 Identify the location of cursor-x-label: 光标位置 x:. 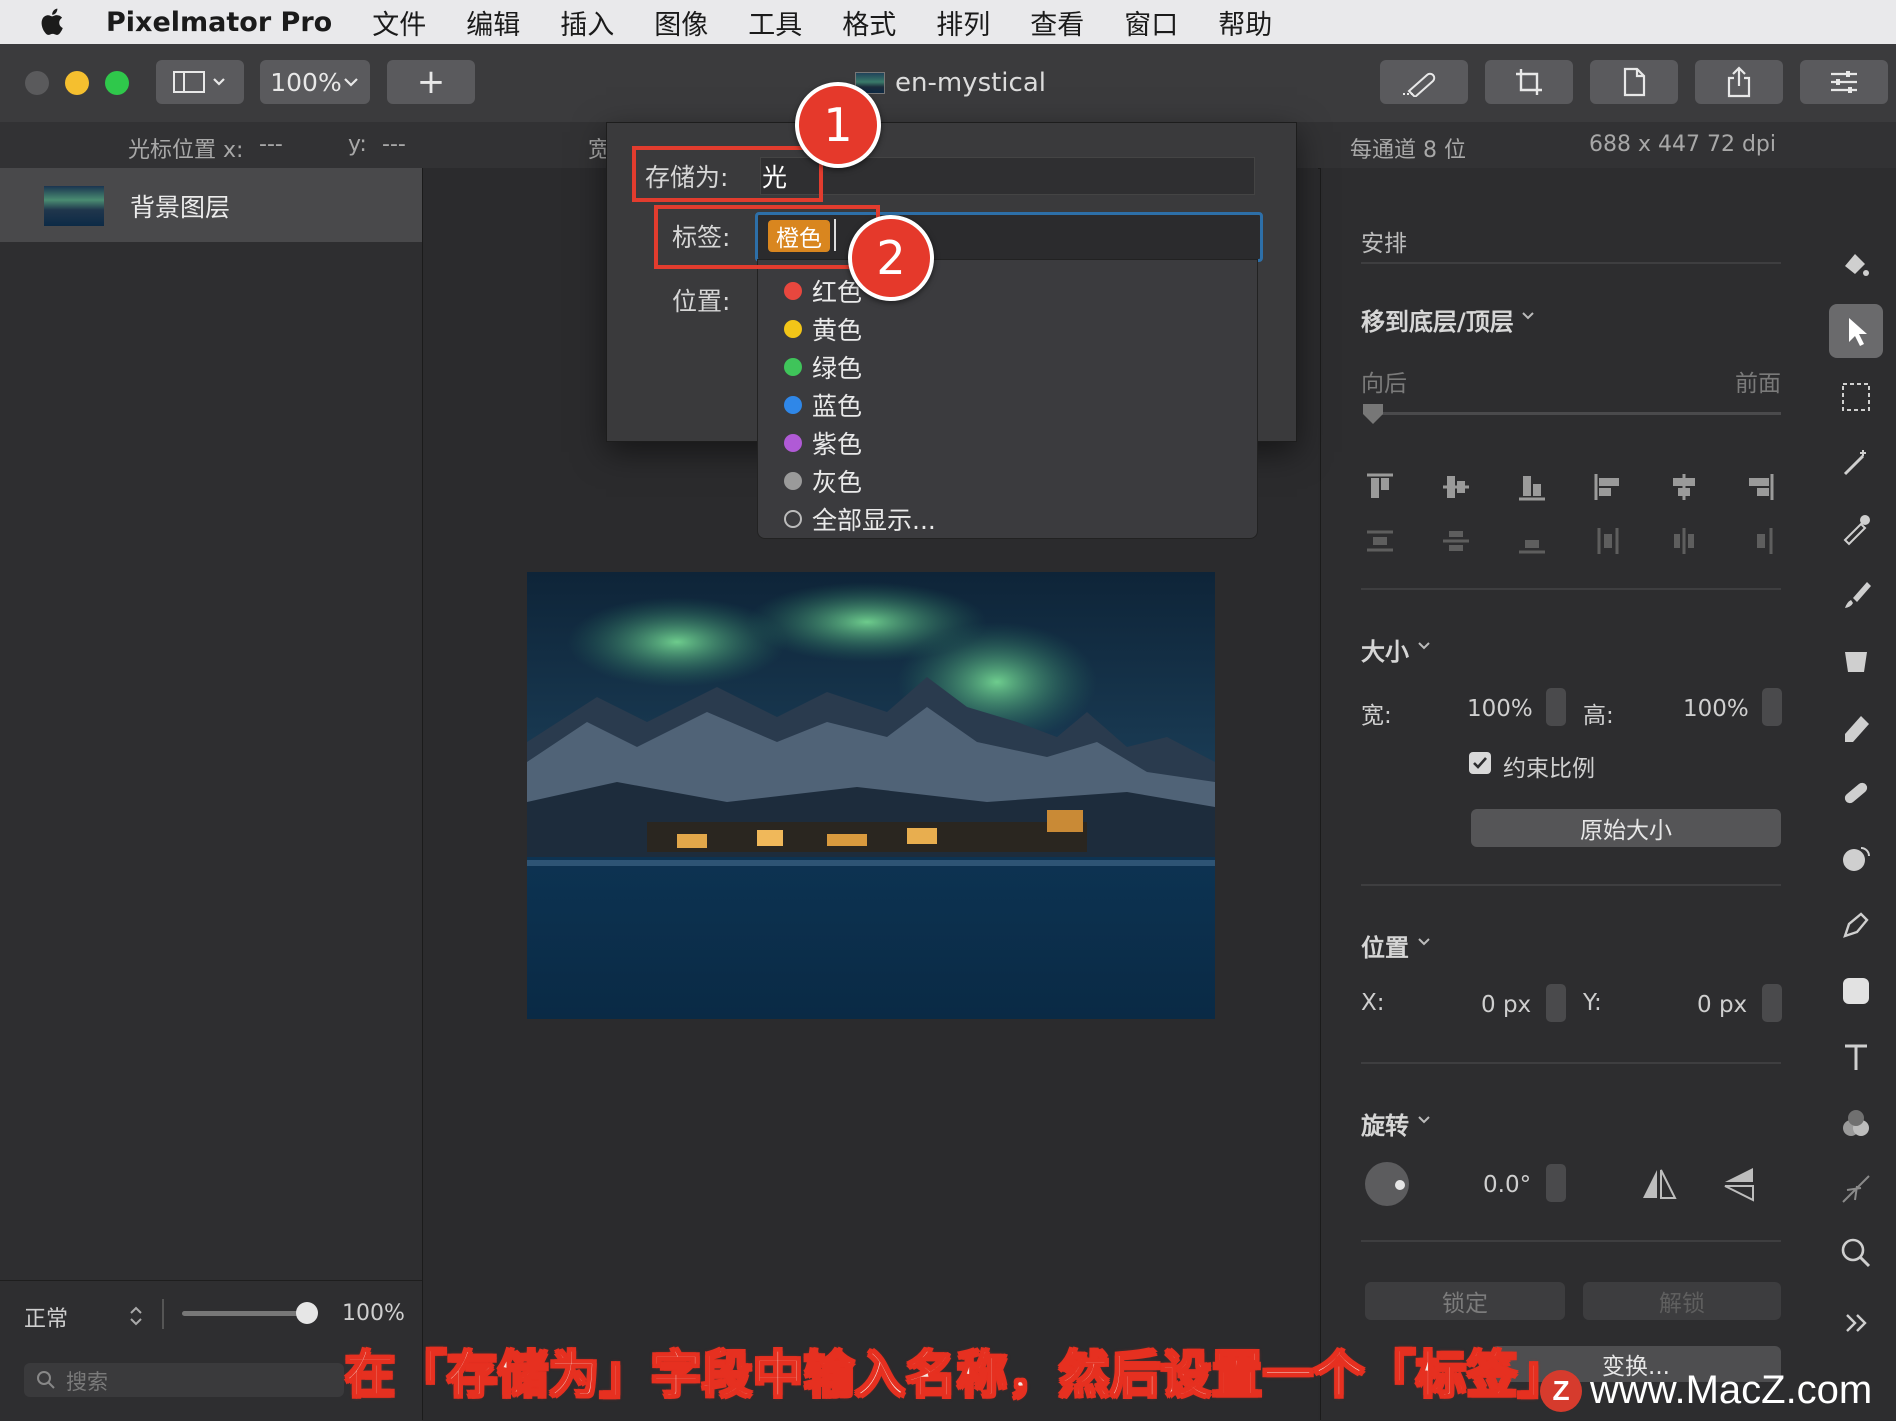
(186, 150).